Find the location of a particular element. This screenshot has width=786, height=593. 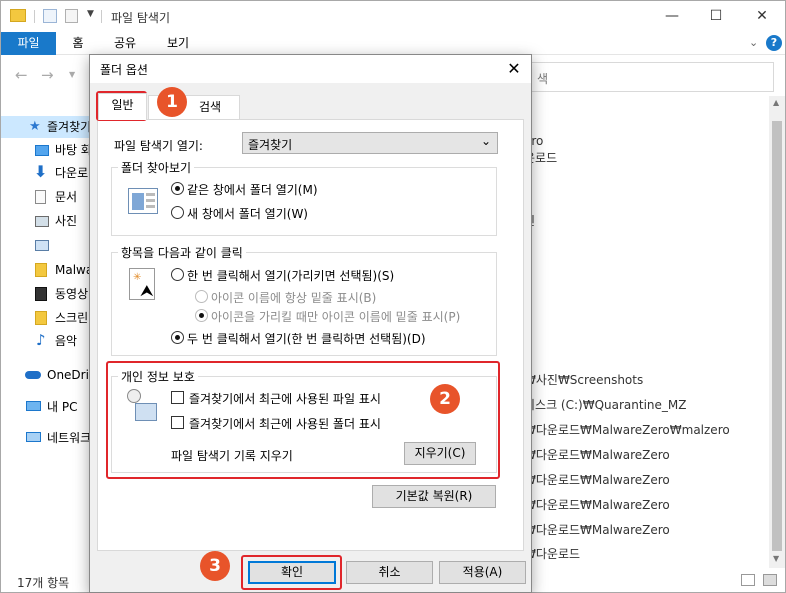

close-window-icon: ✕ is located at coordinates (762, 16).